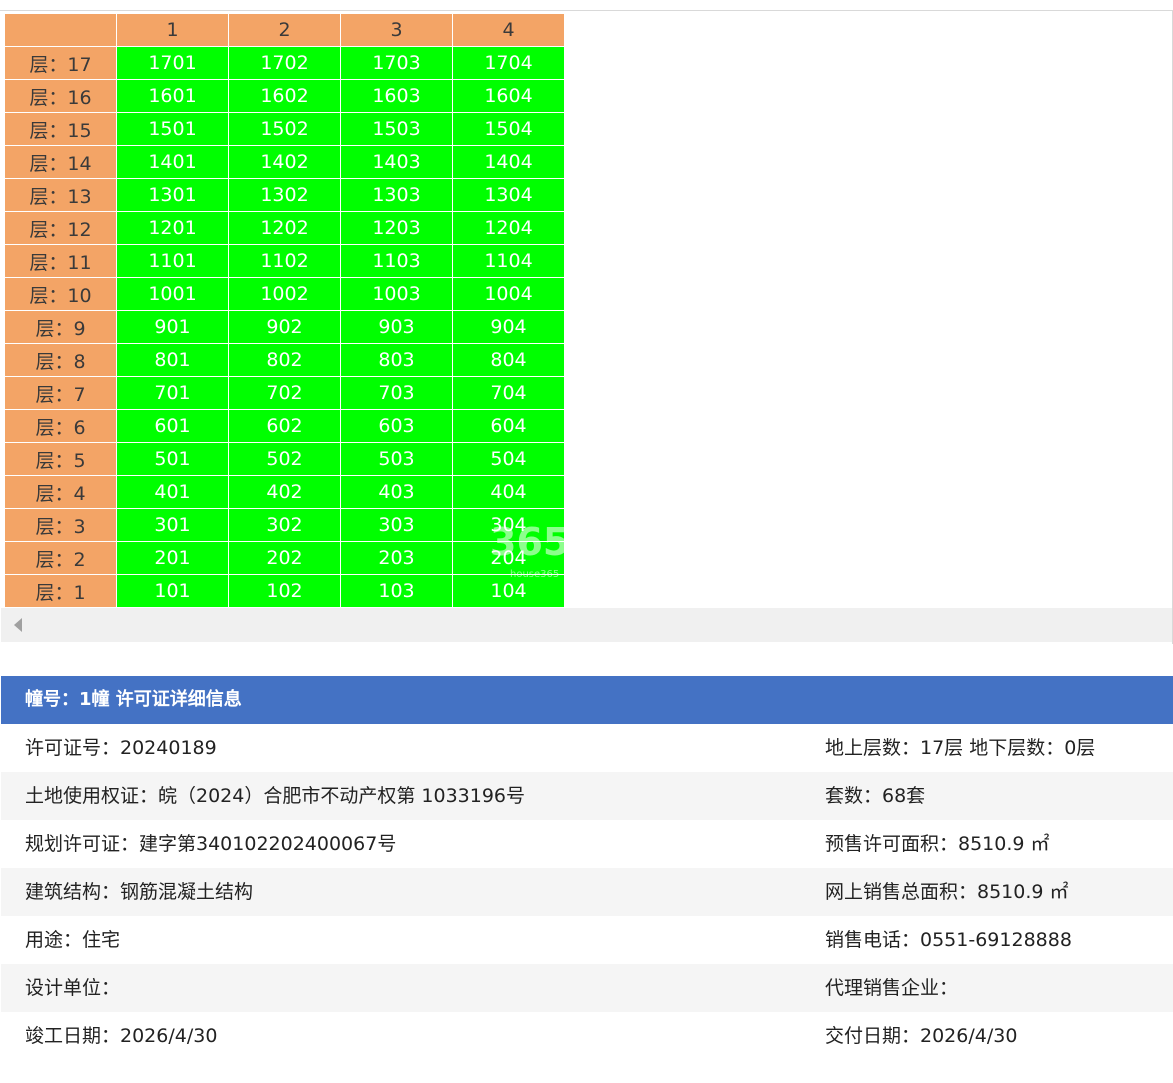  Describe the element at coordinates (172, 360) in the screenshot. I see `unit-cell: 801` at that location.